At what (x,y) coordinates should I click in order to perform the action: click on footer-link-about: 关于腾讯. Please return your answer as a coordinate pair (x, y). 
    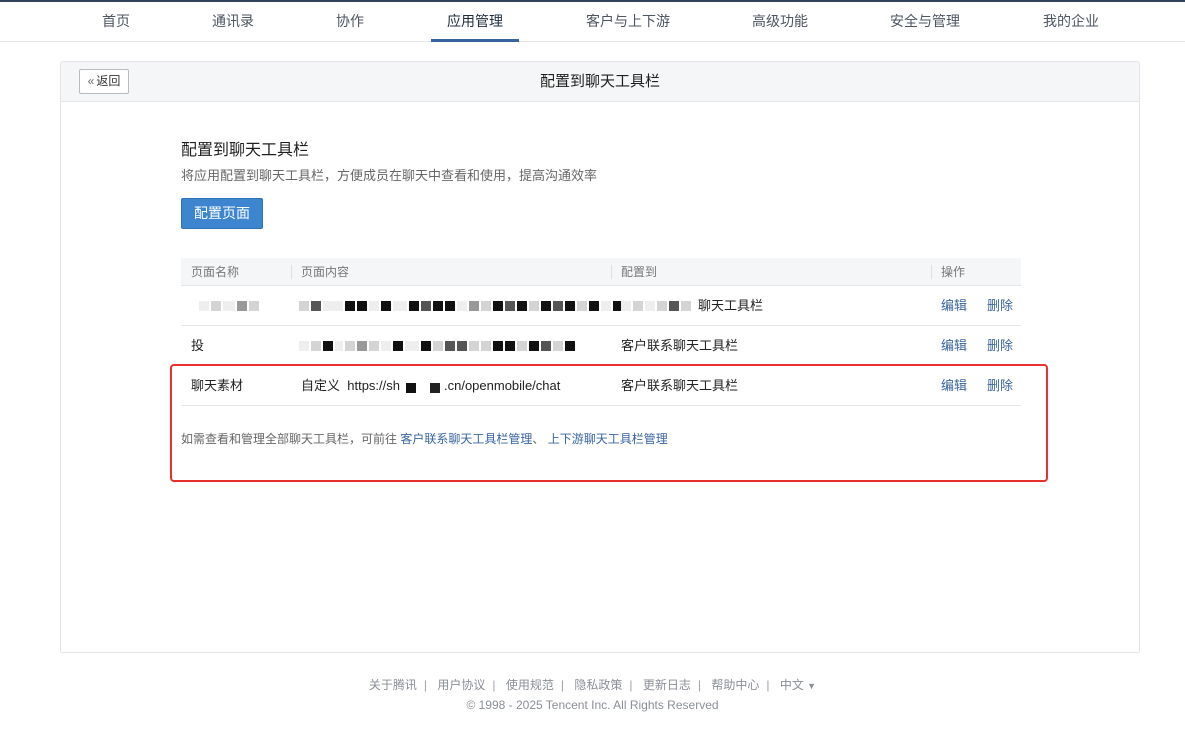
    Looking at the image, I should click on (393, 685).